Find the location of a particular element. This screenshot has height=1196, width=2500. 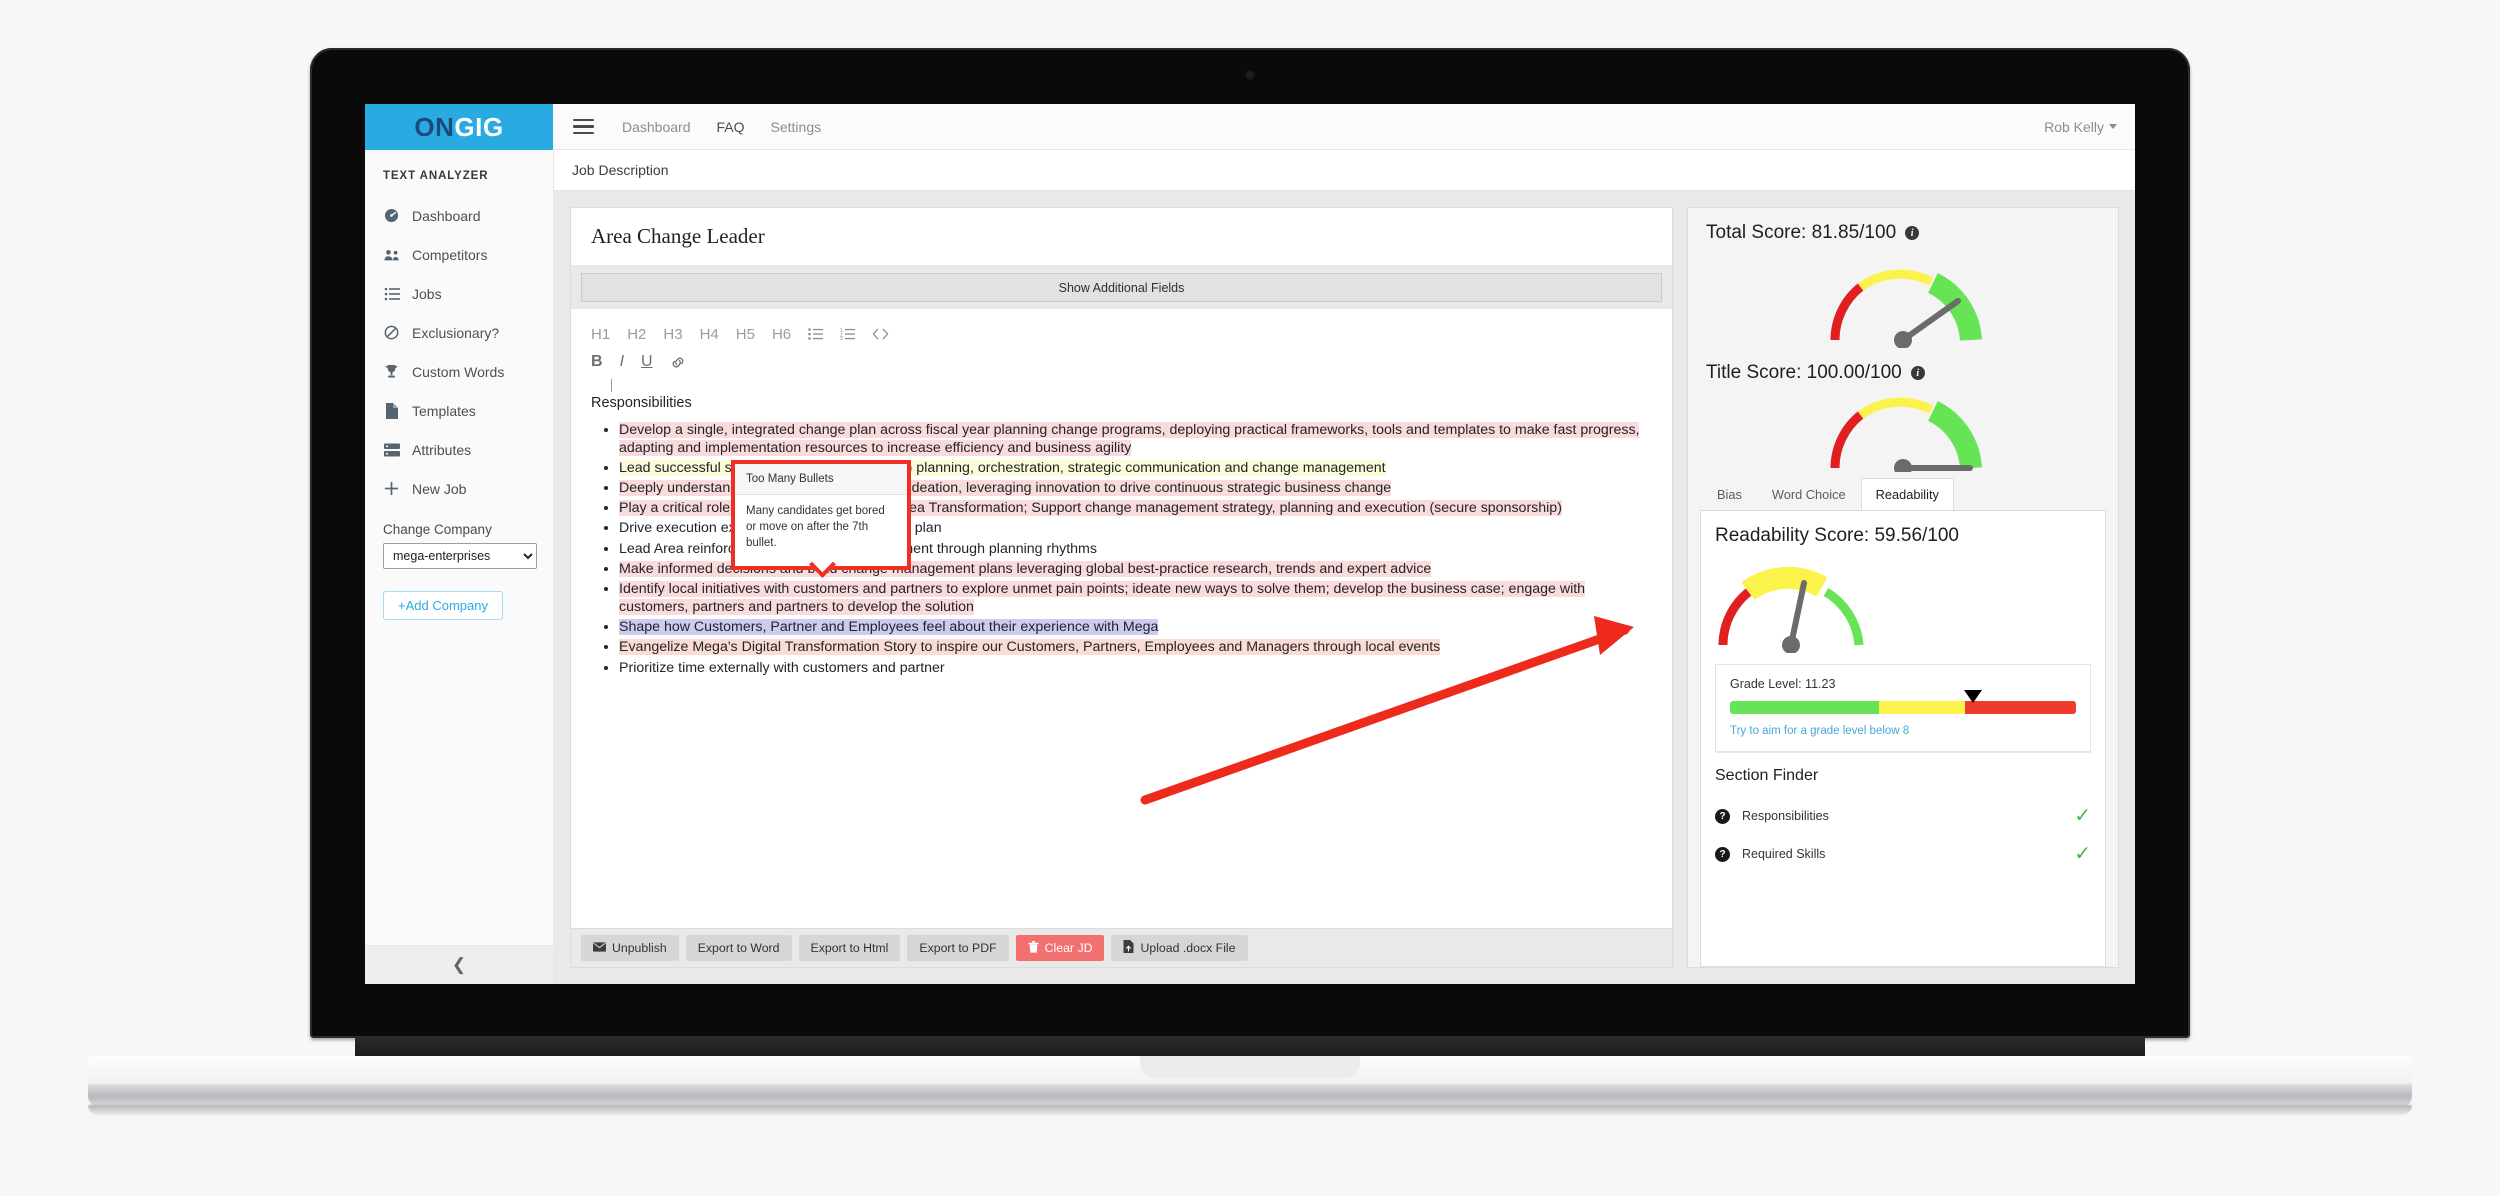

tab-readability: Readability is located at coordinates (1907, 494).